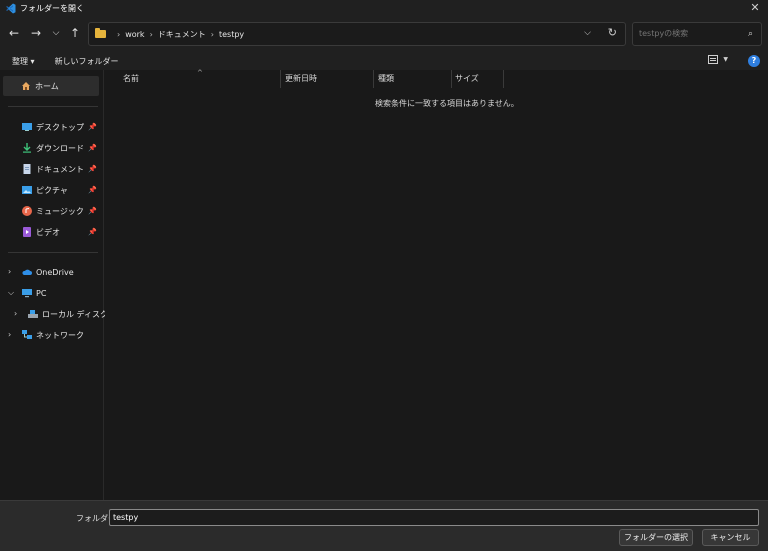 The image size is (768, 551). What do you see at coordinates (27, 169) in the screenshot?
I see `document-icon` at bounding box center [27, 169].